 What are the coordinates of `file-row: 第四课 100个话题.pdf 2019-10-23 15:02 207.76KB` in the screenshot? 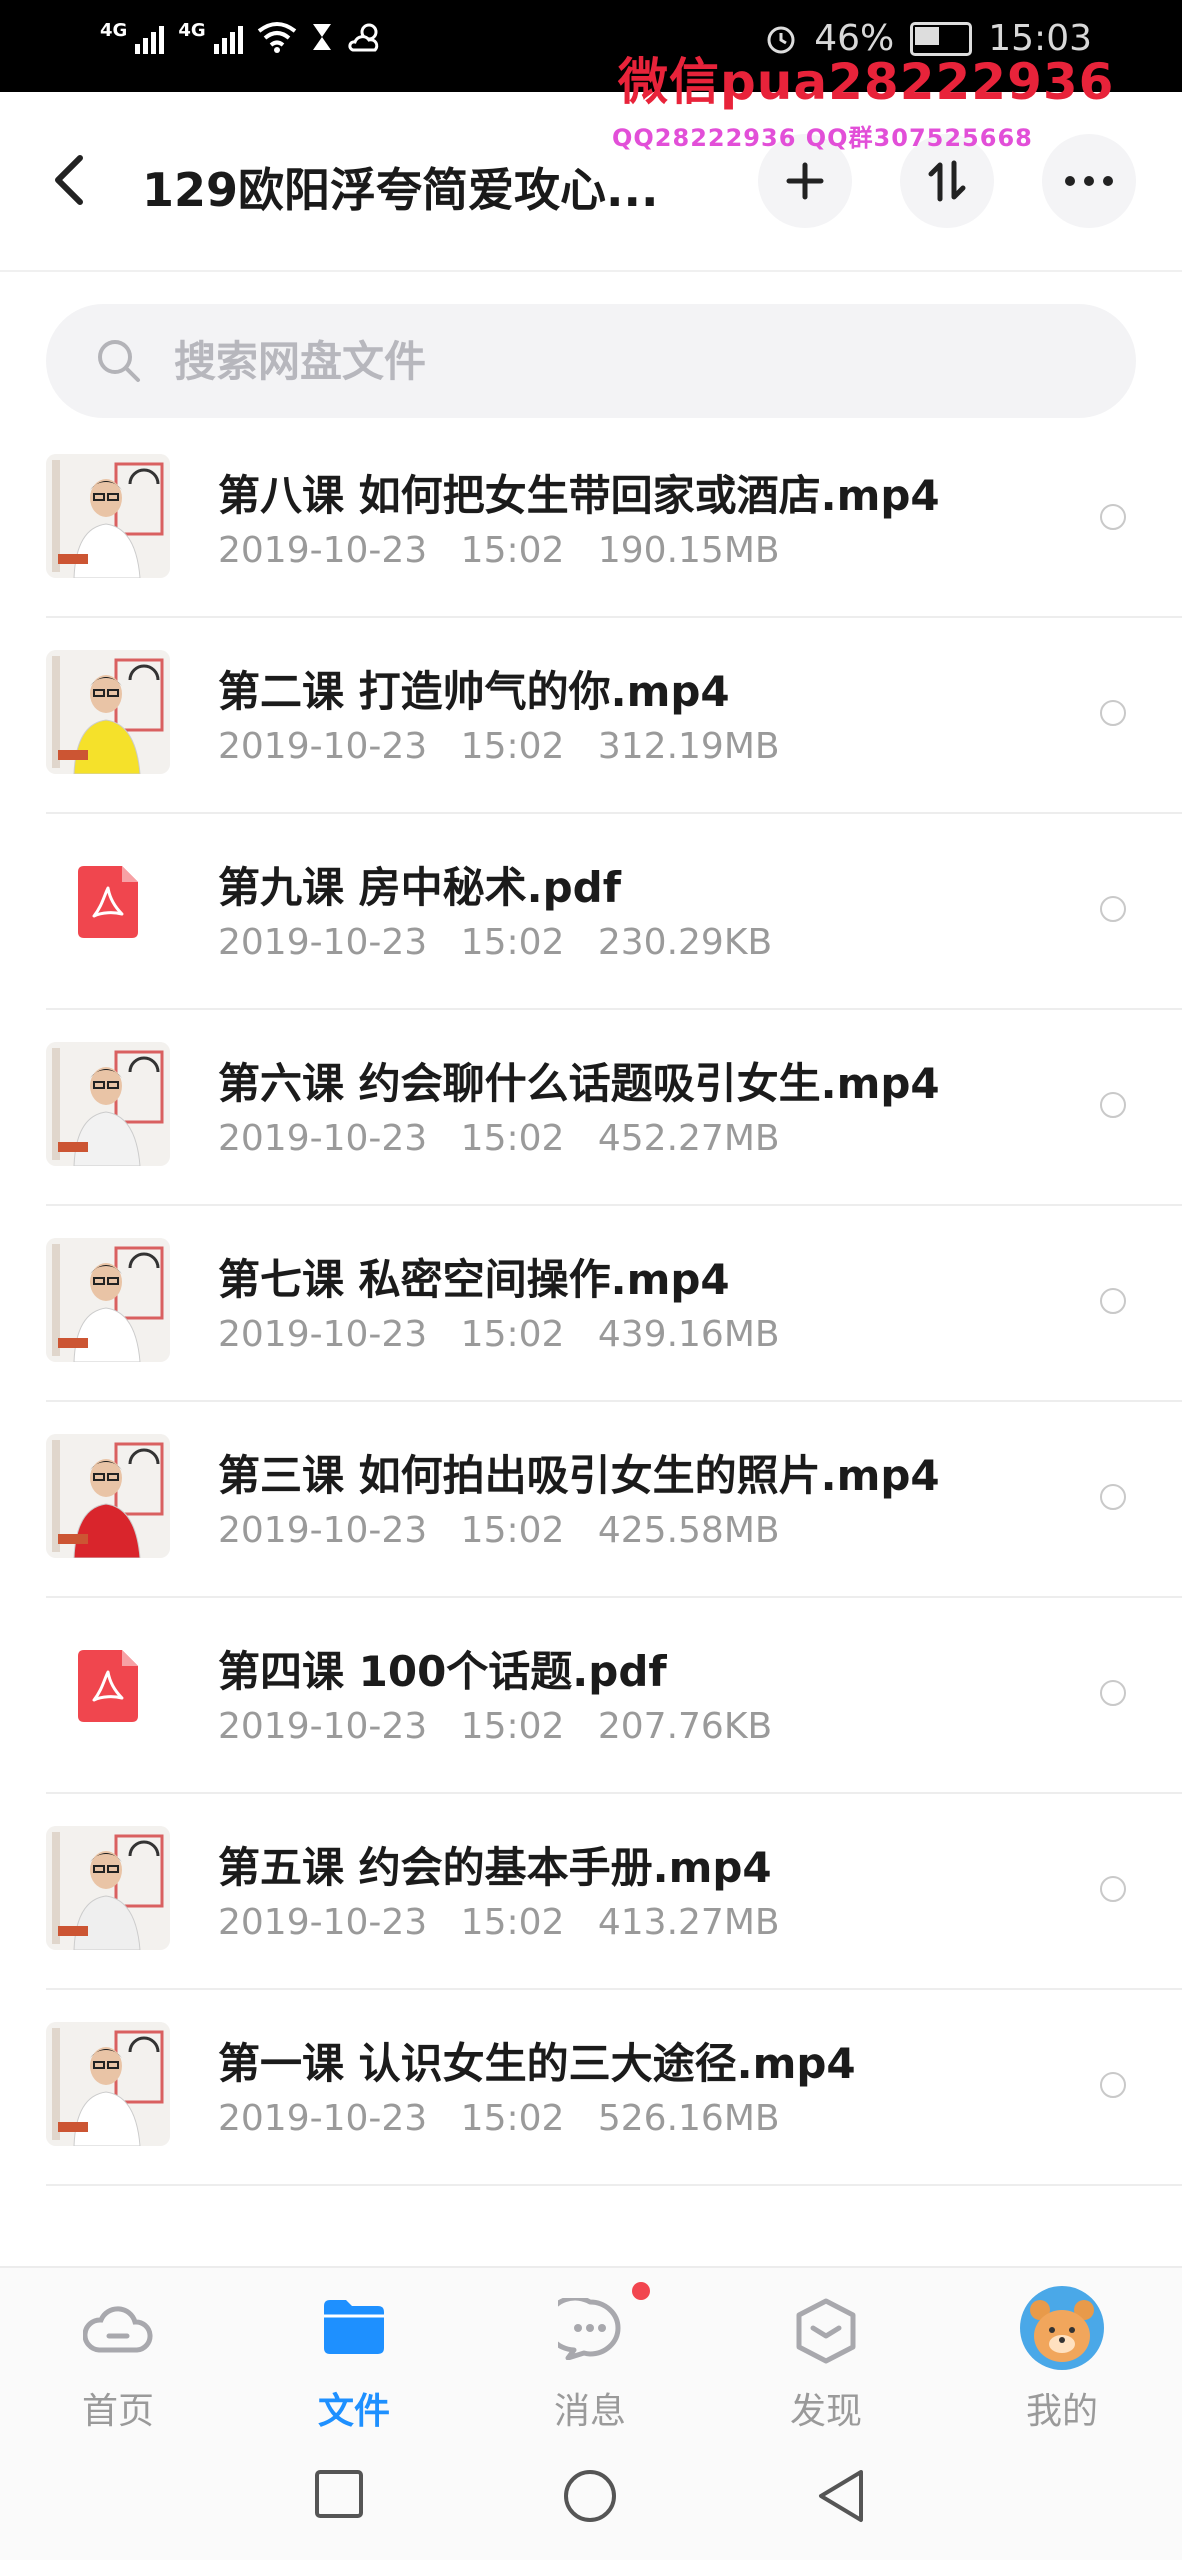 It's located at (591, 1696).